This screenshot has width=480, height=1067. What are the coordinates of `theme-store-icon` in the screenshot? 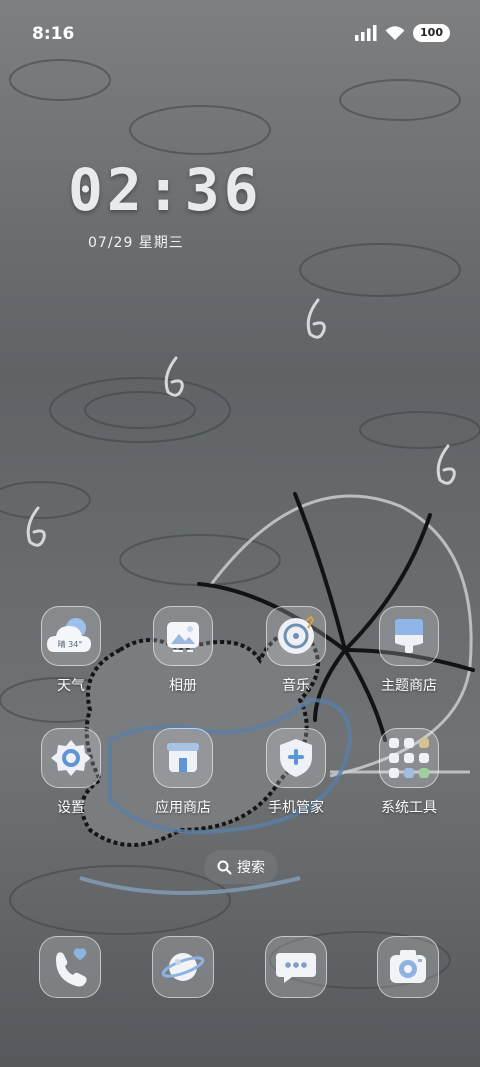 It's located at (409, 636).